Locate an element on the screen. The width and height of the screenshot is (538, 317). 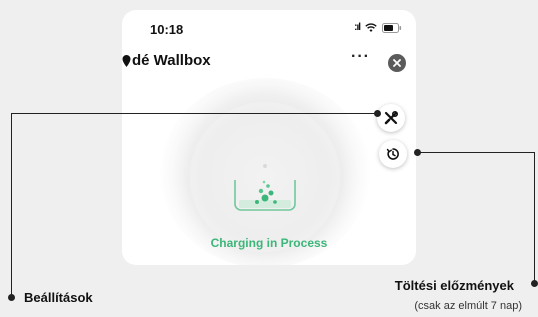
page-title: dé Wallbox is located at coordinates (166, 60).